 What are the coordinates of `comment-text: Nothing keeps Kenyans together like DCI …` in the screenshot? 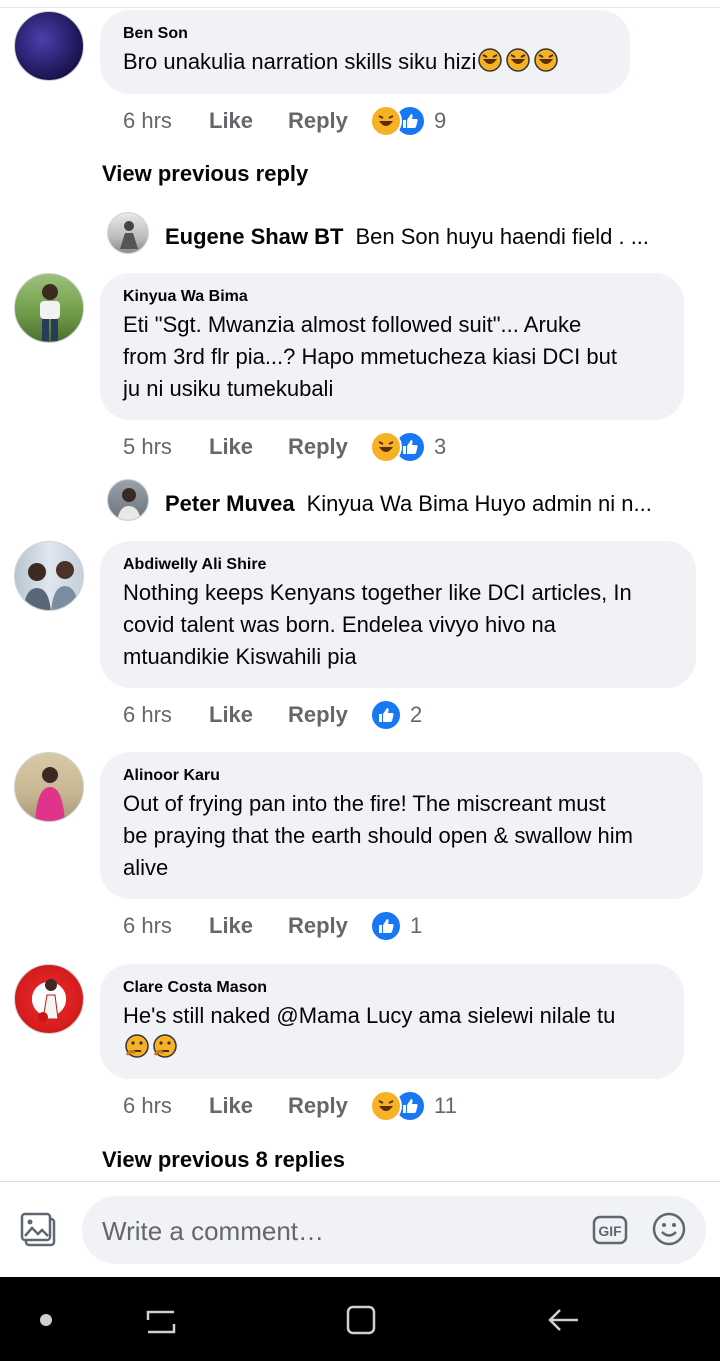 It's located at (377, 624).